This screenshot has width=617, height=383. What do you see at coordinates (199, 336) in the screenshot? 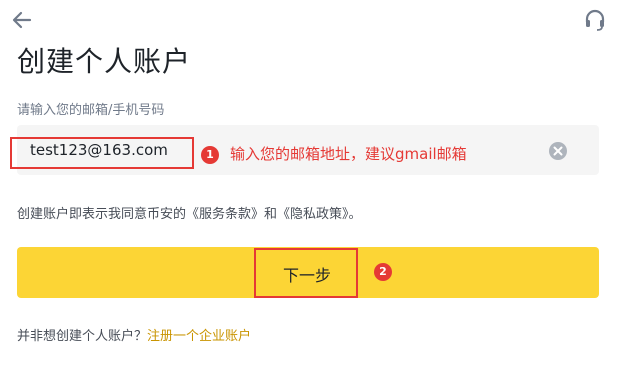
I see `business-account-link: 注册一个企业账户` at bounding box center [199, 336].